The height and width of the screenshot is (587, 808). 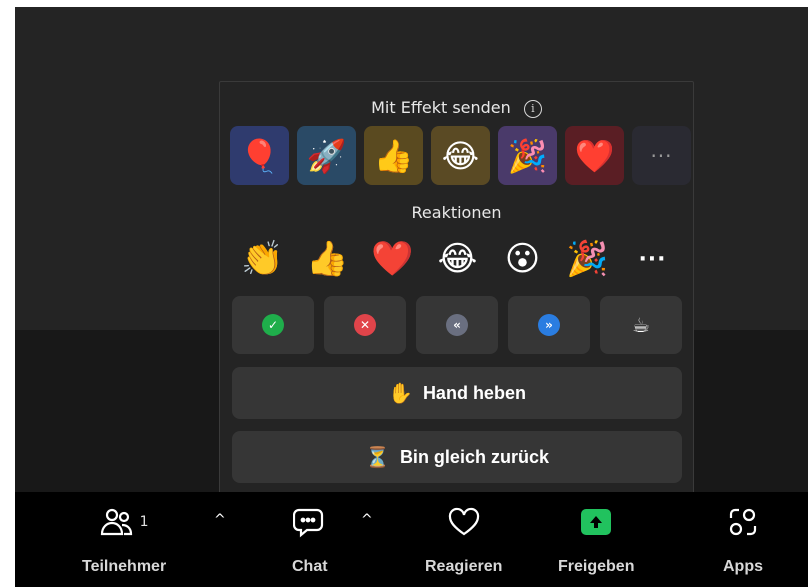 I want to click on chat-button: Chat, so click(x=310, y=539).